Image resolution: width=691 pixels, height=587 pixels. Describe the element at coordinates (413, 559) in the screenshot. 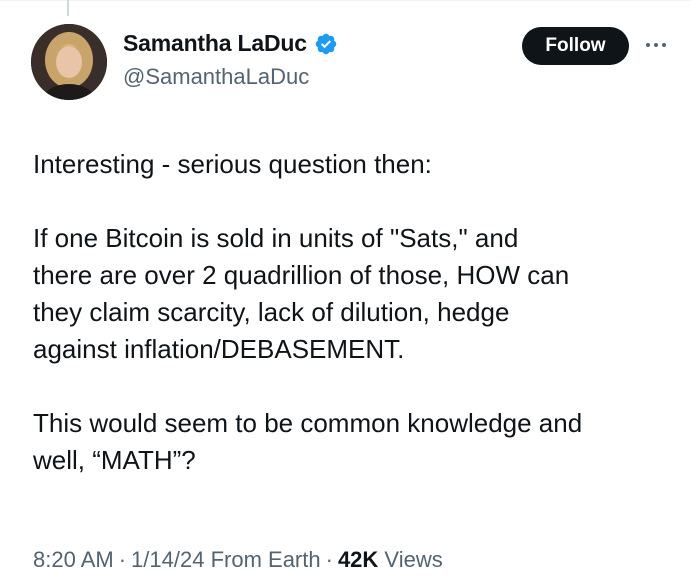

I see `views-label: Views` at that location.